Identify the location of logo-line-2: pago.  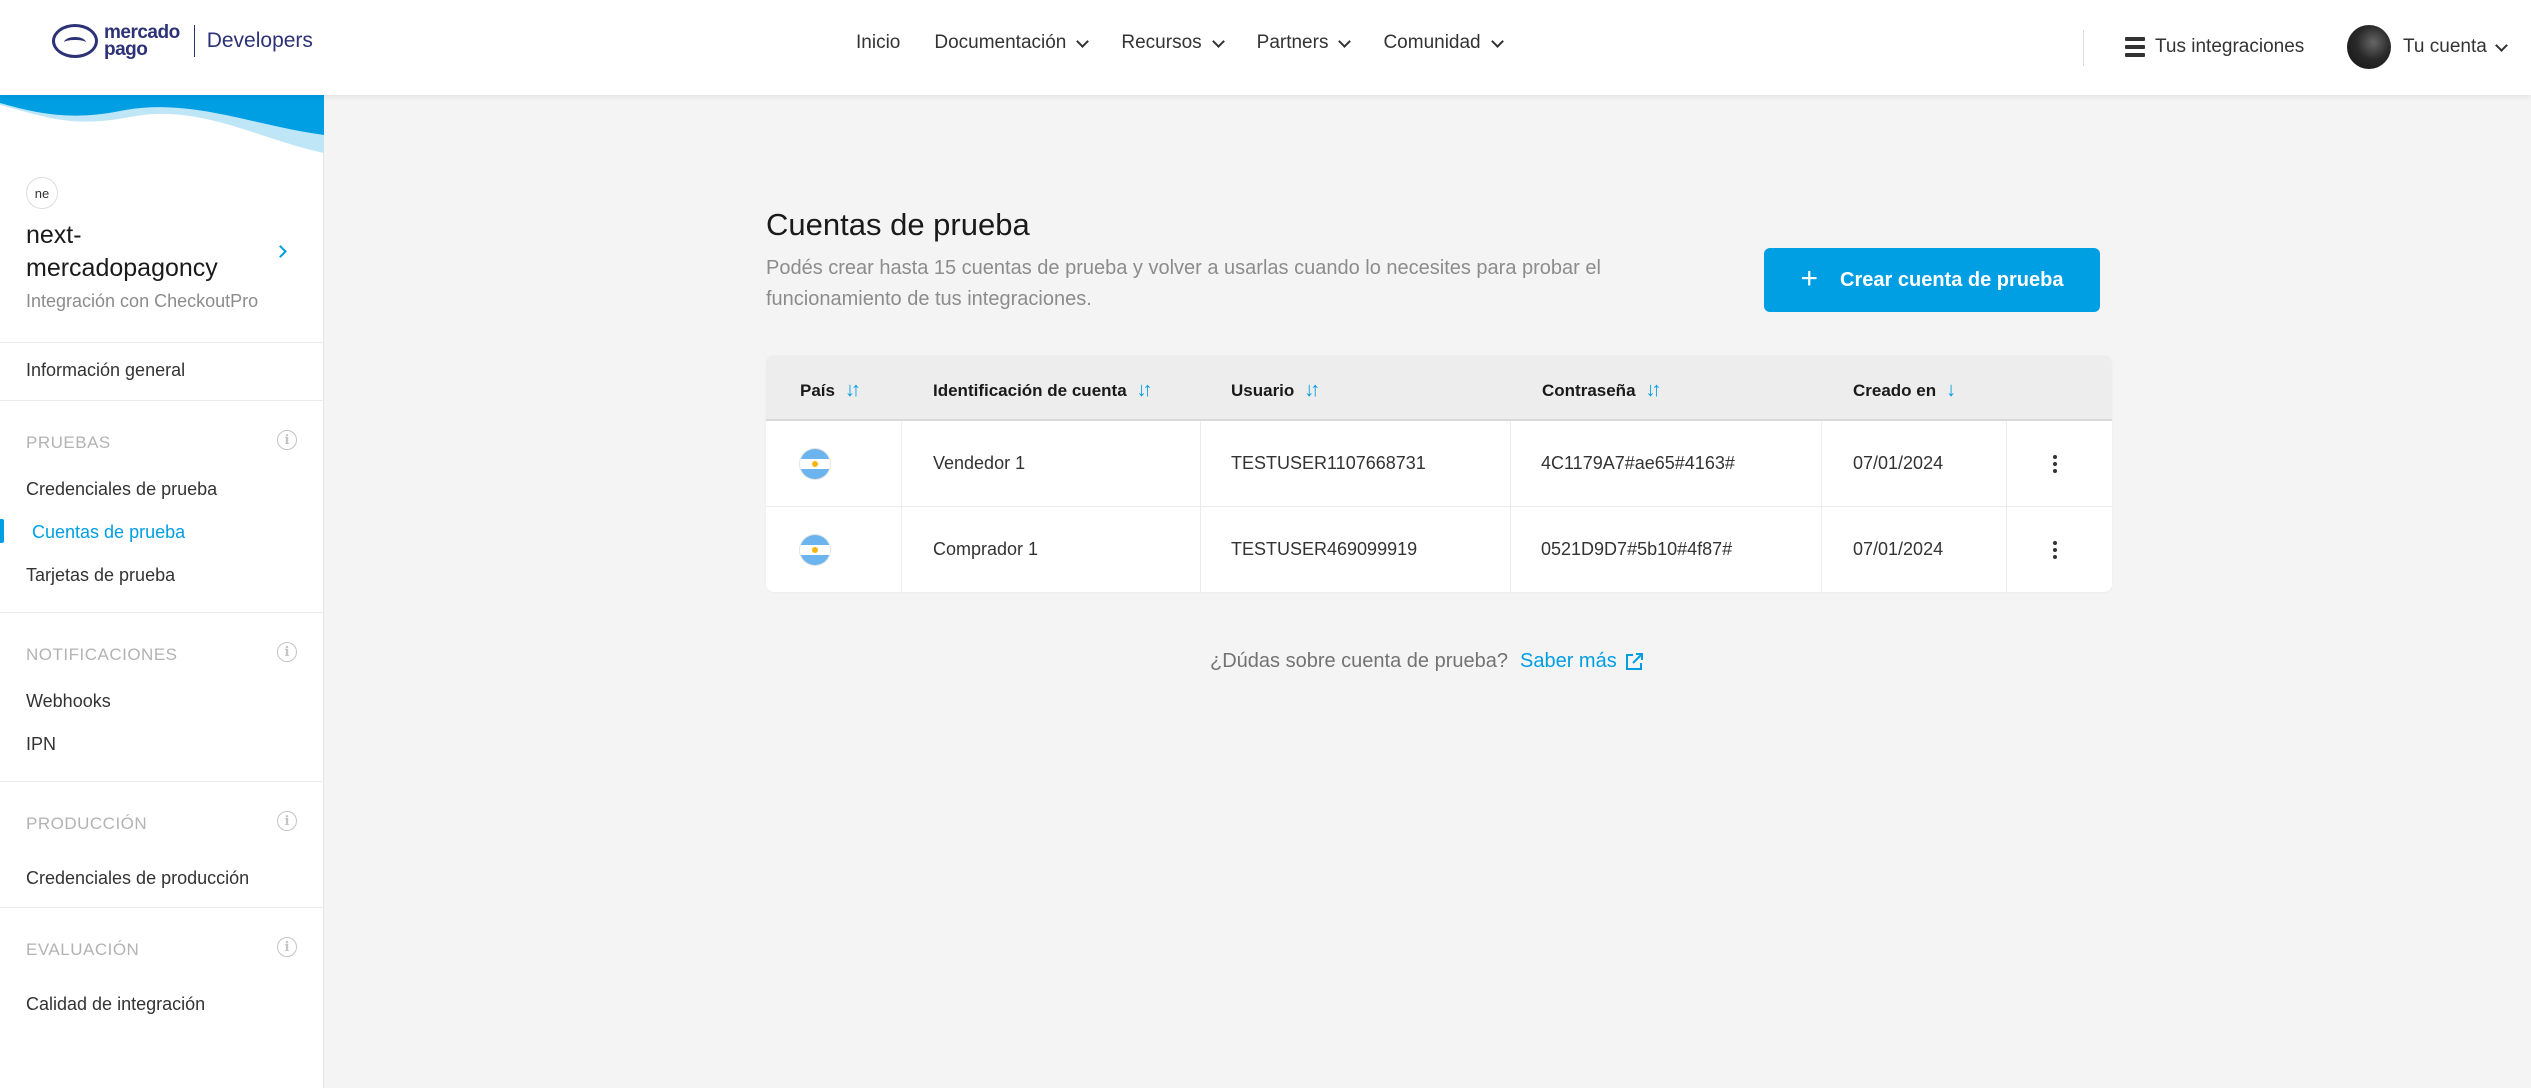
(126, 49).